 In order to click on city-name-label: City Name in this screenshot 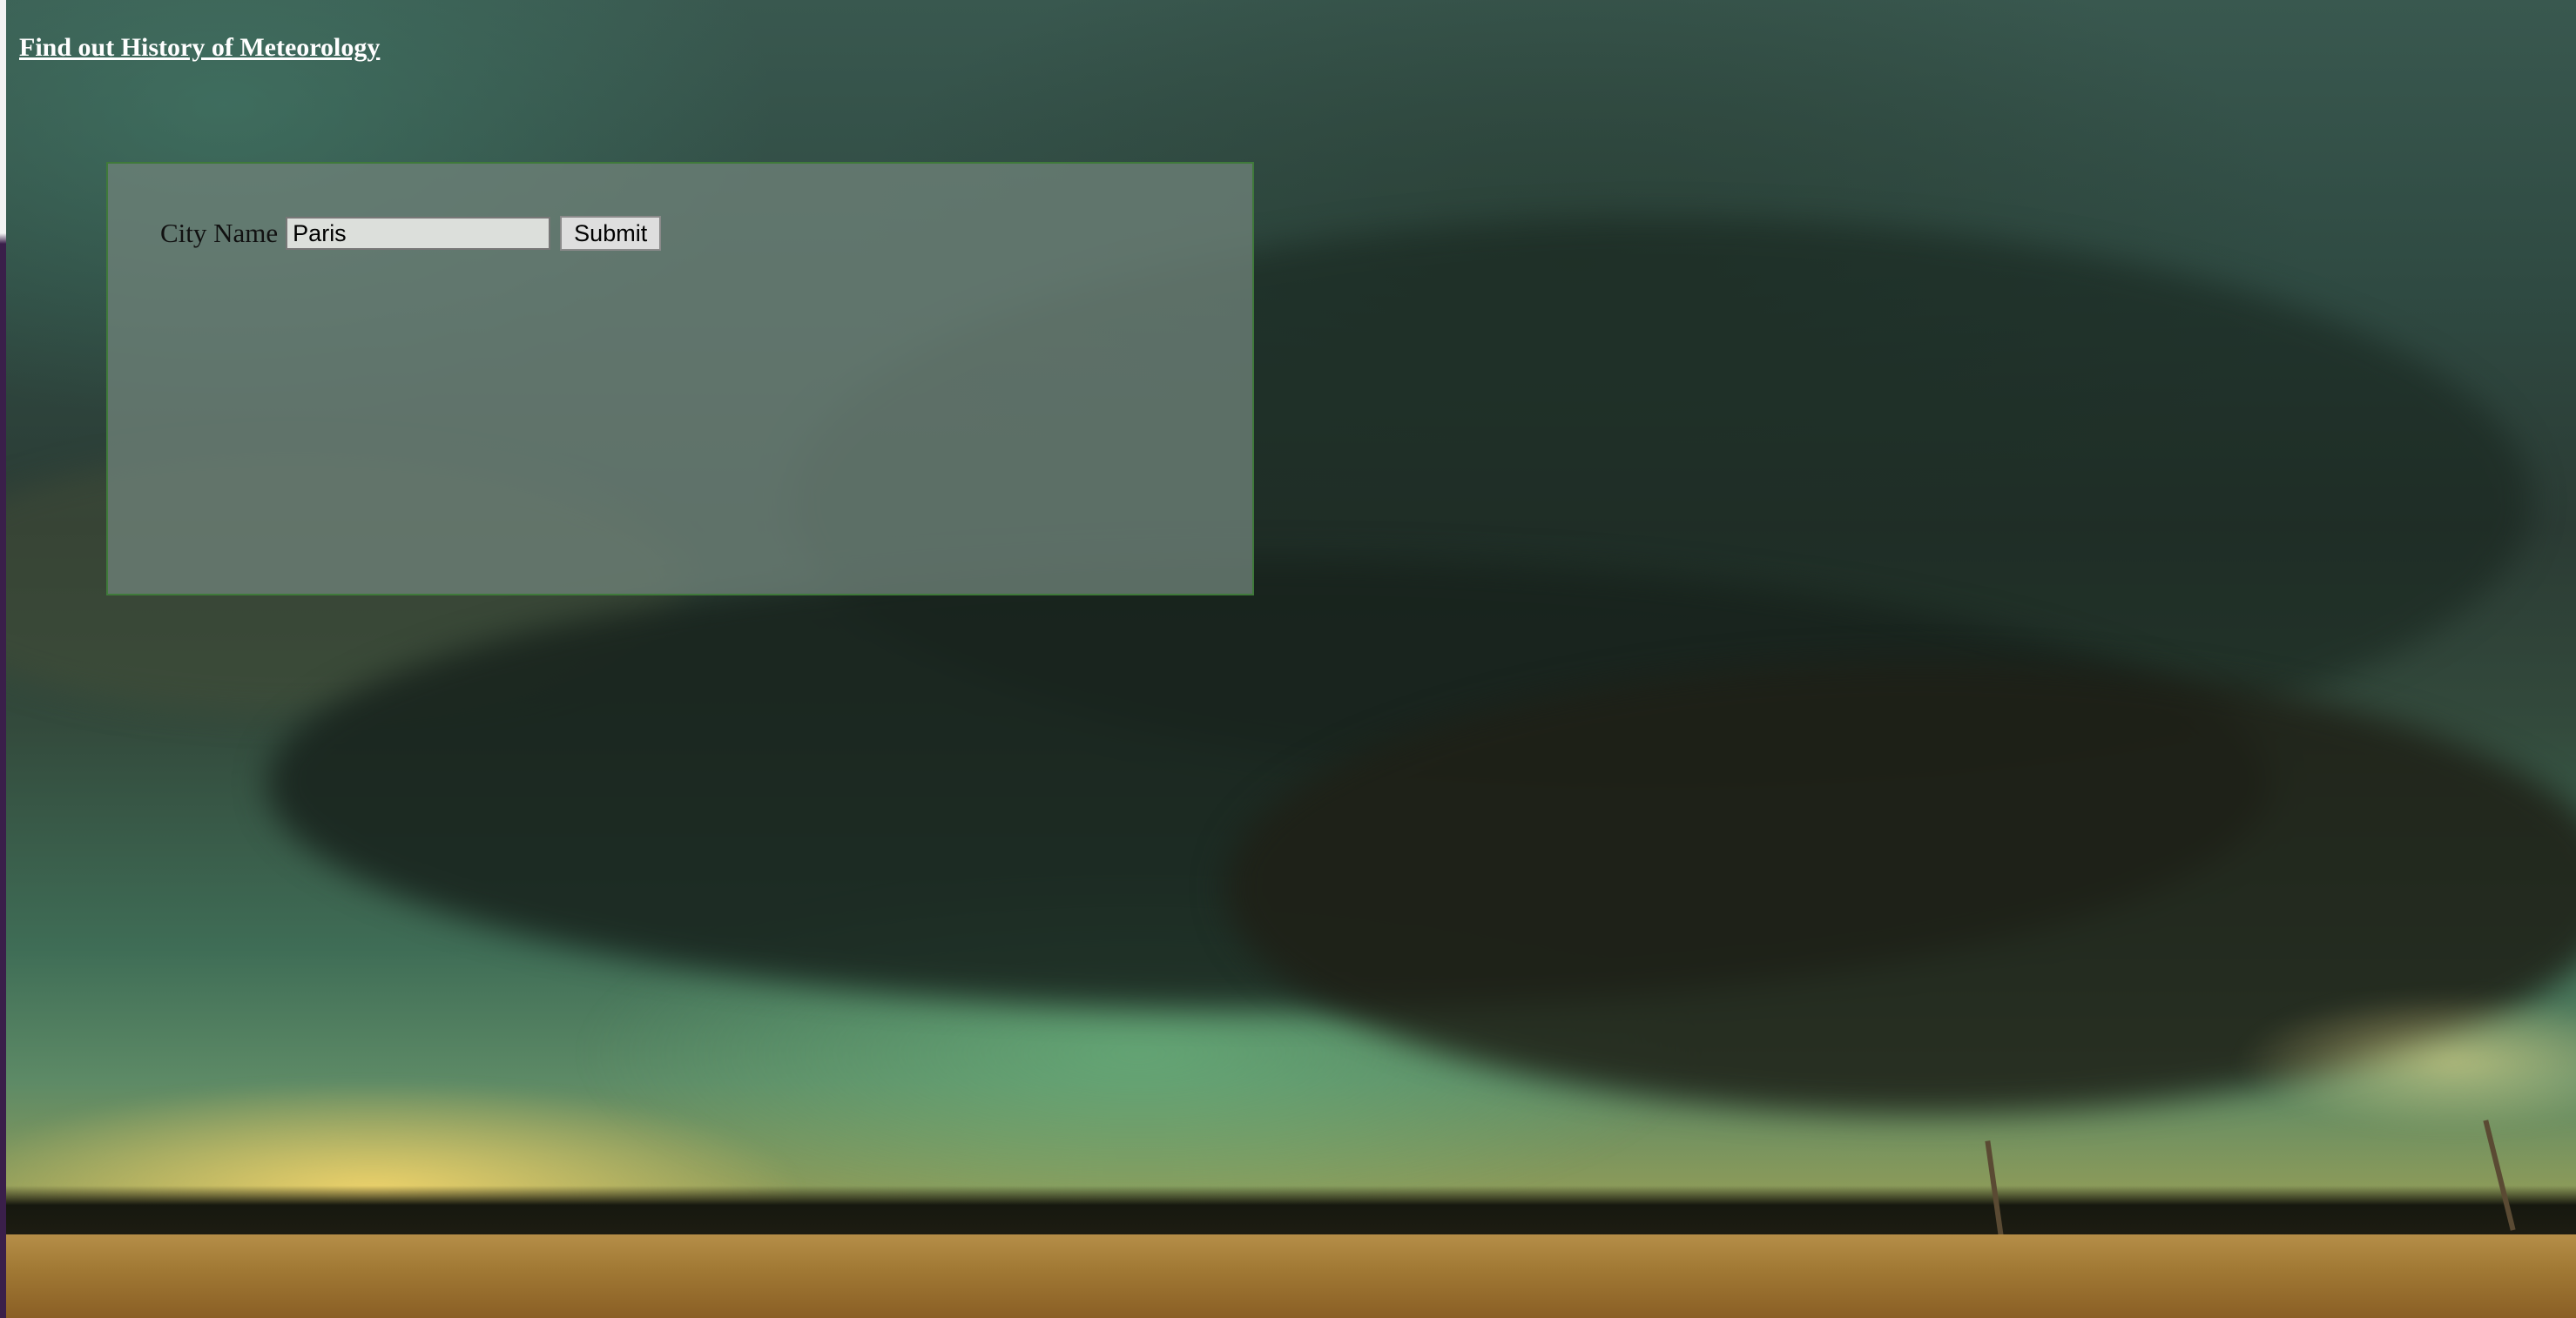, I will do `click(220, 233)`.